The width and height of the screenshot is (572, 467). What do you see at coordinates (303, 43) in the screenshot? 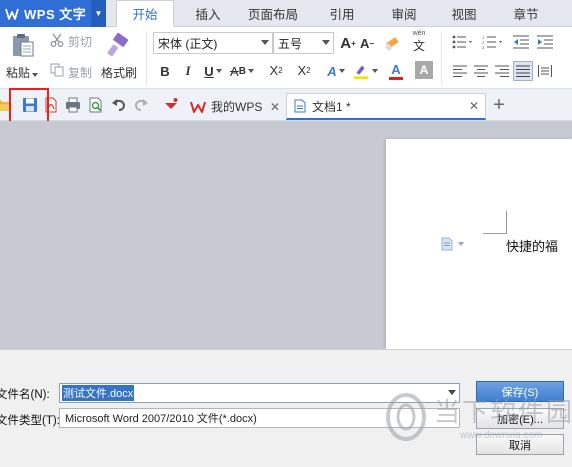
I see `font-size-select: 五号` at bounding box center [303, 43].